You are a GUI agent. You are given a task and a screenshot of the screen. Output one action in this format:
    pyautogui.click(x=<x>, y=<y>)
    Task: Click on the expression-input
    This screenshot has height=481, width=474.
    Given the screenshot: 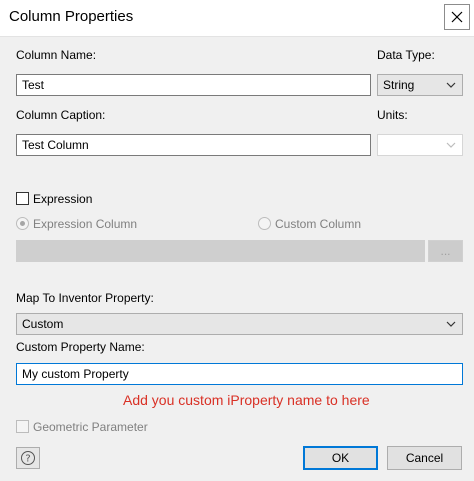 What is the action you would take?
    pyautogui.click(x=220, y=251)
    